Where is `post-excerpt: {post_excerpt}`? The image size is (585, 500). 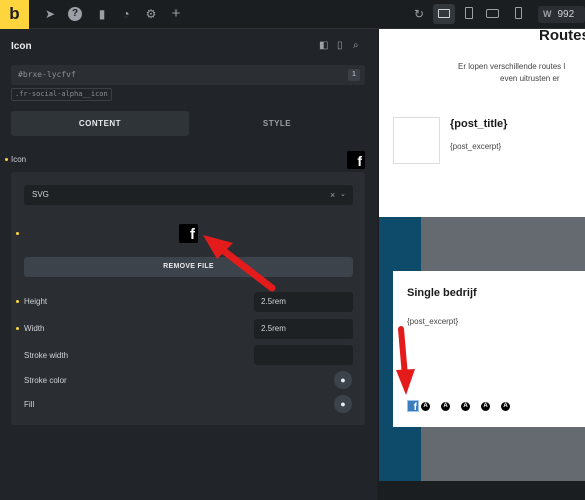 post-excerpt: {post_excerpt} is located at coordinates (475, 146).